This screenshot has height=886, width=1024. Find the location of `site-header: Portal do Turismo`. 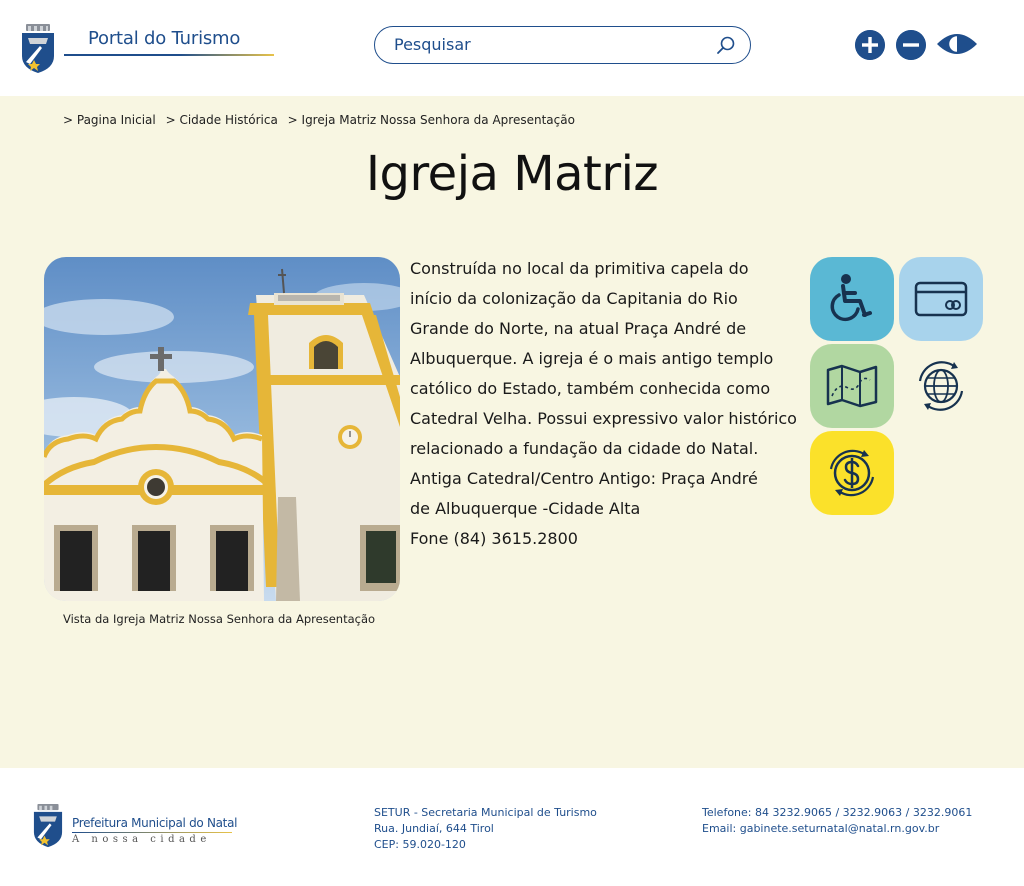

site-header: Portal do Turismo is located at coordinates (512, 48).